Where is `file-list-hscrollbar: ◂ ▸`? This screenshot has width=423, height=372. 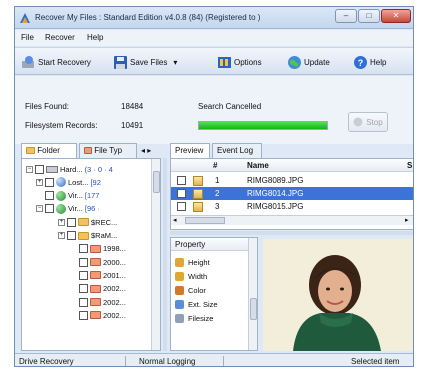
file-list-hscrollbar: ◂ ▸ is located at coordinates (292, 220).